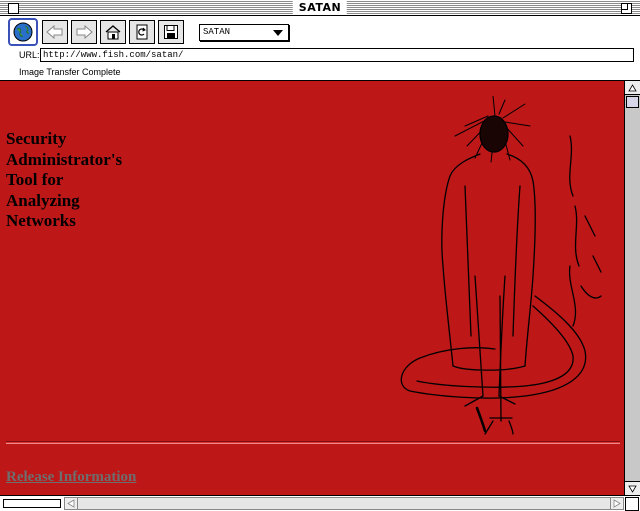  What do you see at coordinates (632, 288) in the screenshot?
I see `vertical-scrollbar` at bounding box center [632, 288].